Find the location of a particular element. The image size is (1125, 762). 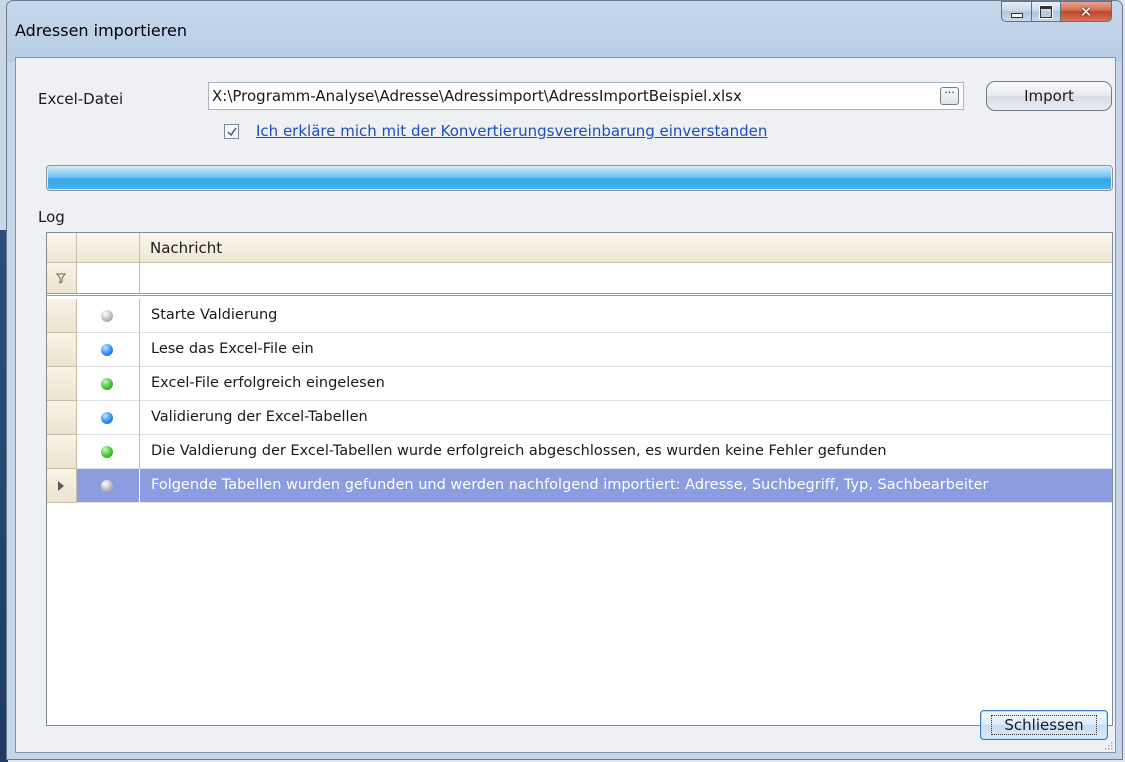

minimize-icon is located at coordinates (1016, 15).